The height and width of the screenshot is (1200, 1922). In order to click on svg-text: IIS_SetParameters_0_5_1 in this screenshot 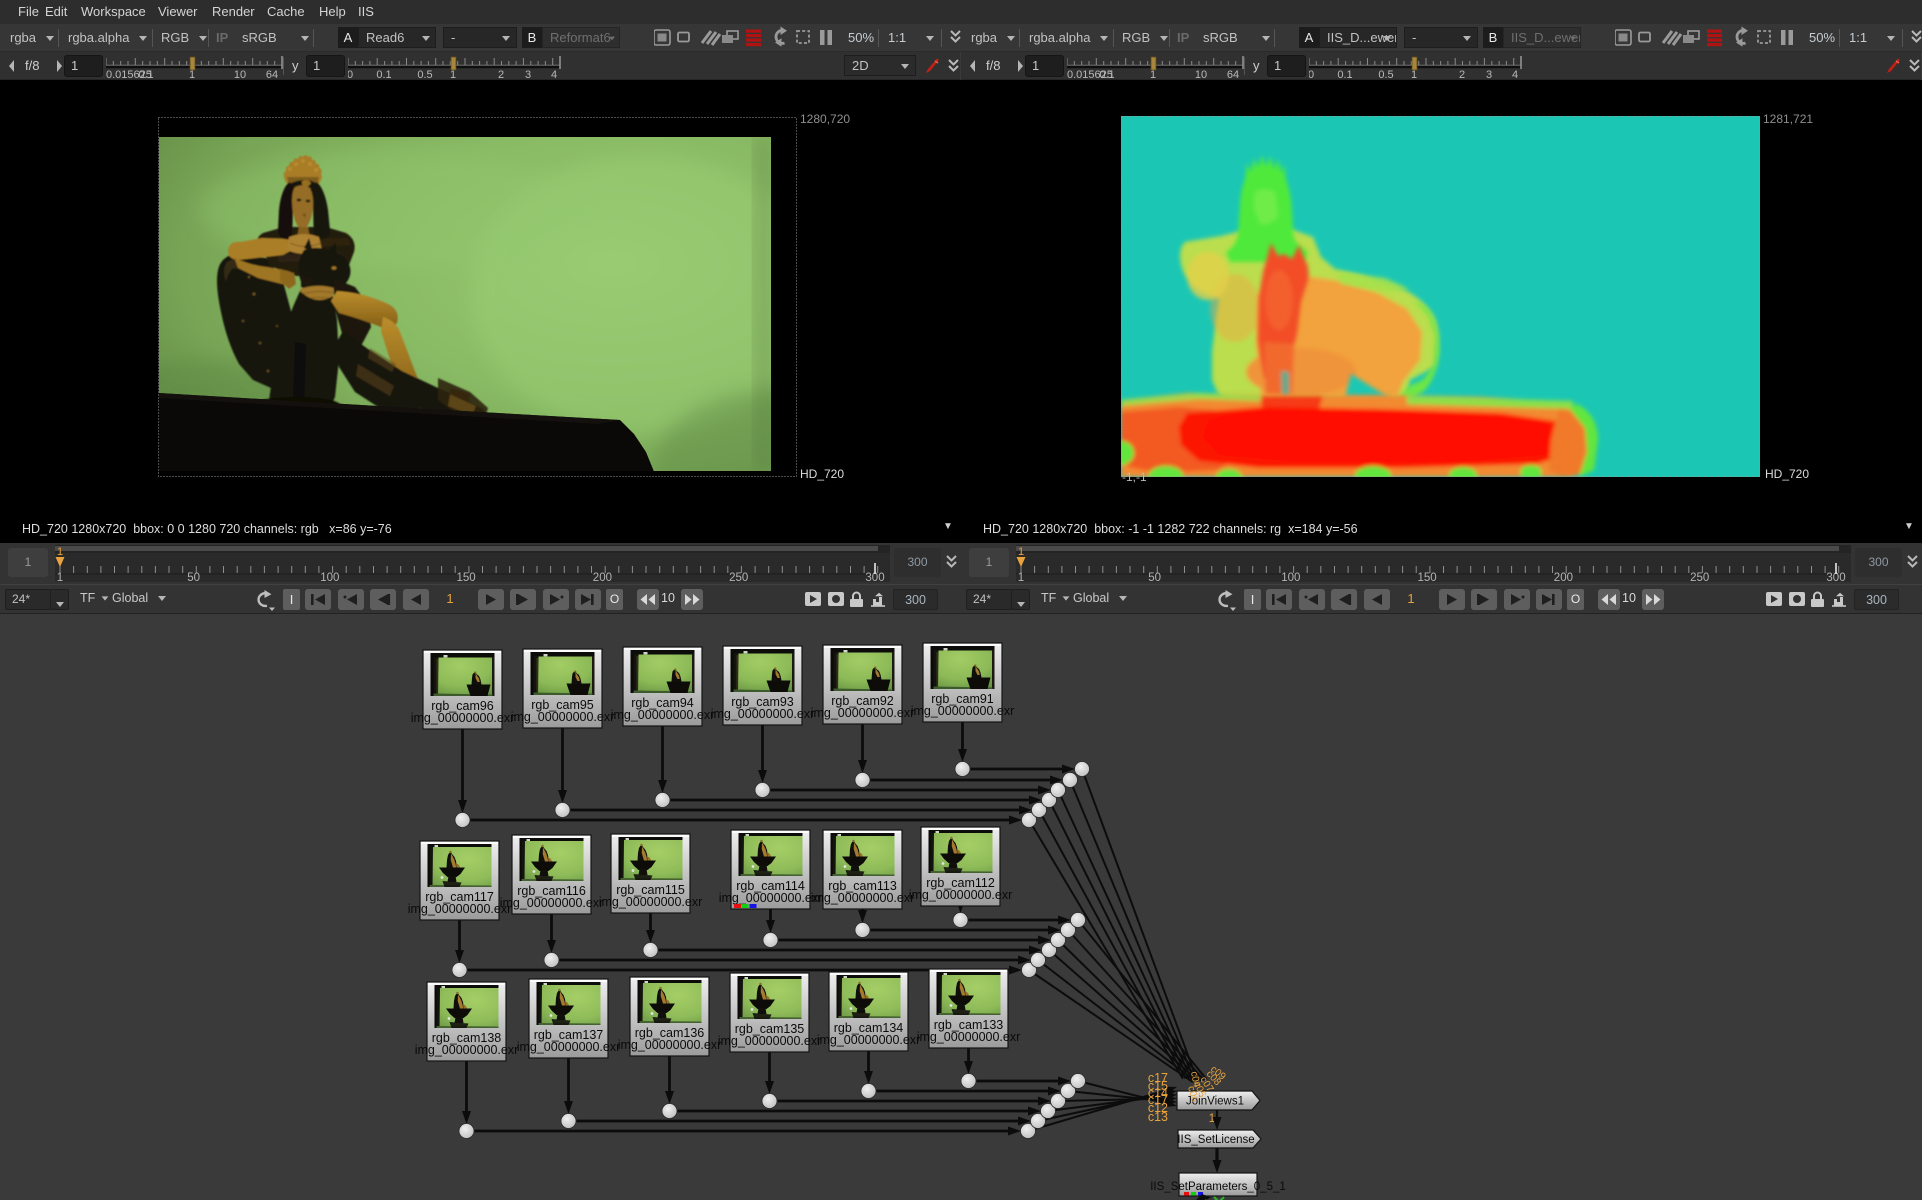, I will do `click(1218, 1187)`.